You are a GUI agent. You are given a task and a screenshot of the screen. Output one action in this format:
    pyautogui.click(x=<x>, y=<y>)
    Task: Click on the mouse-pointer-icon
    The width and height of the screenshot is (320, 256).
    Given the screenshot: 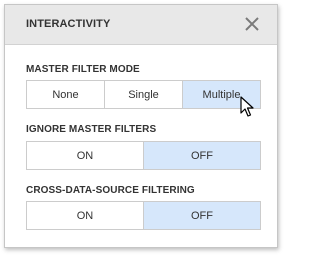 What is the action you would take?
    pyautogui.click(x=247, y=107)
    